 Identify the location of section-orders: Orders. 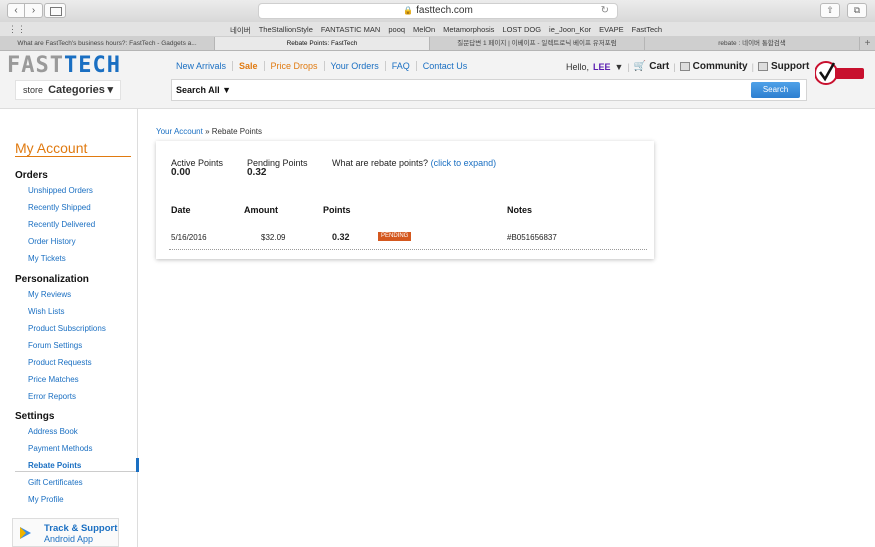
(31, 175).